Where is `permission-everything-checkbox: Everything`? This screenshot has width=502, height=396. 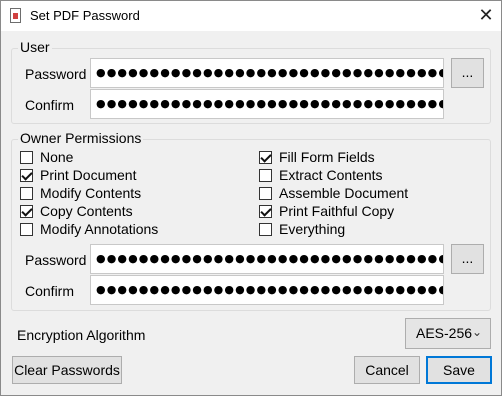 permission-everything-checkbox: Everything is located at coordinates (302, 229).